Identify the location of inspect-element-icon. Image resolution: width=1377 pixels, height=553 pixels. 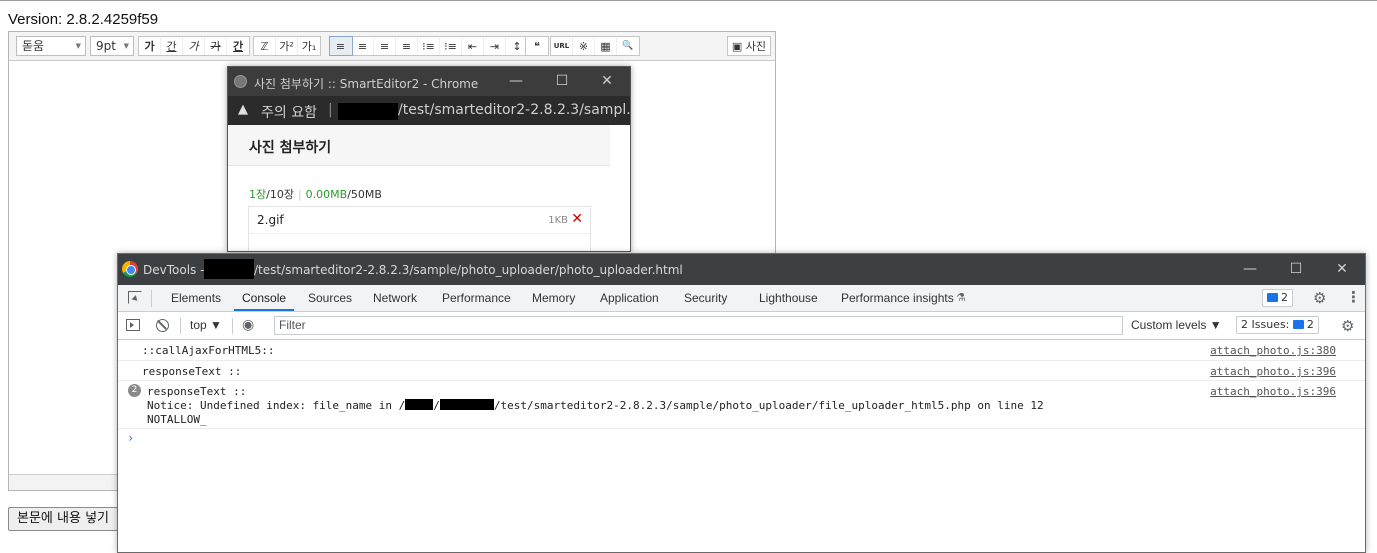
(135, 297).